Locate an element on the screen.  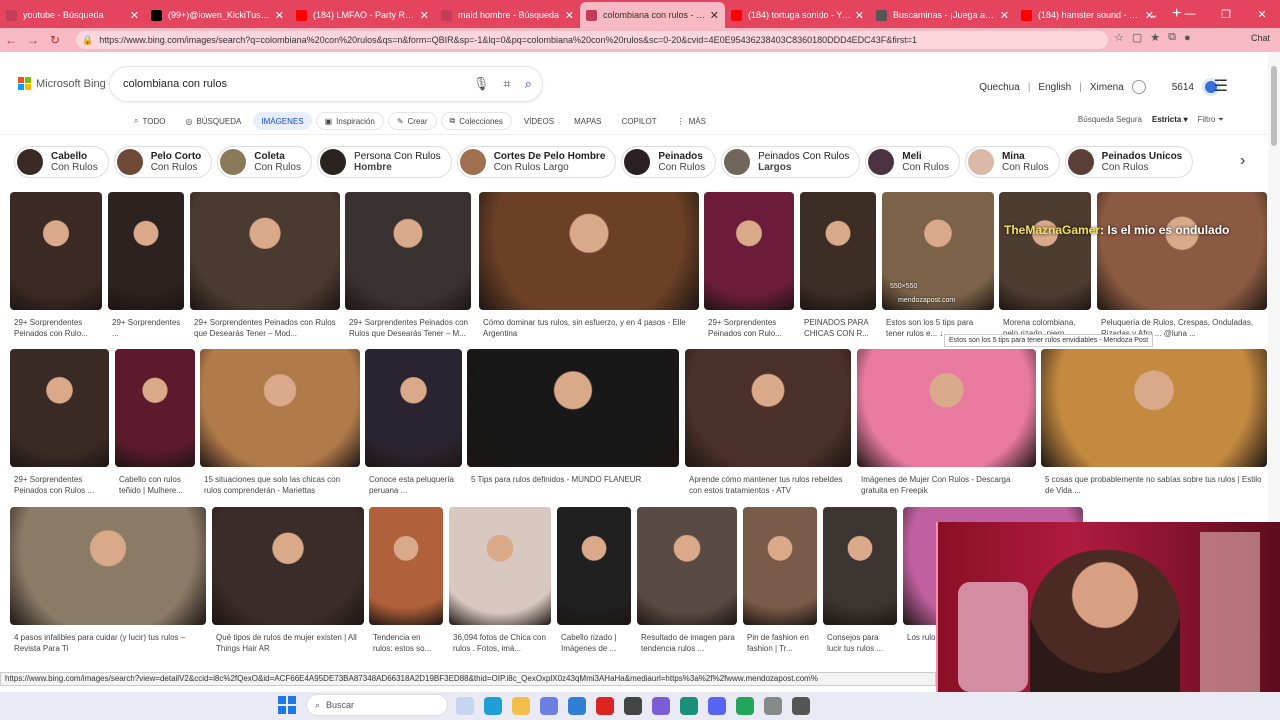
scope-todo: ⌕ TODO is located at coordinates (149, 121).